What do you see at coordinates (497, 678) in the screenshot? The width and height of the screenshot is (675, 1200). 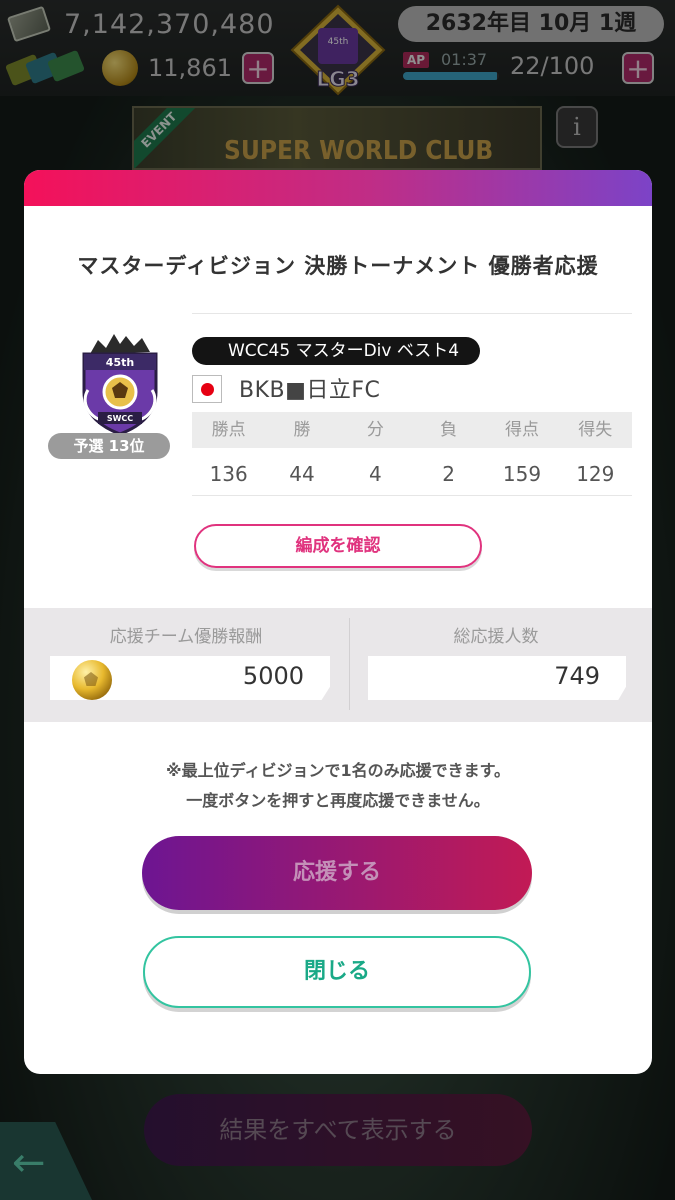 I see `supporters-value-box: 749` at bounding box center [497, 678].